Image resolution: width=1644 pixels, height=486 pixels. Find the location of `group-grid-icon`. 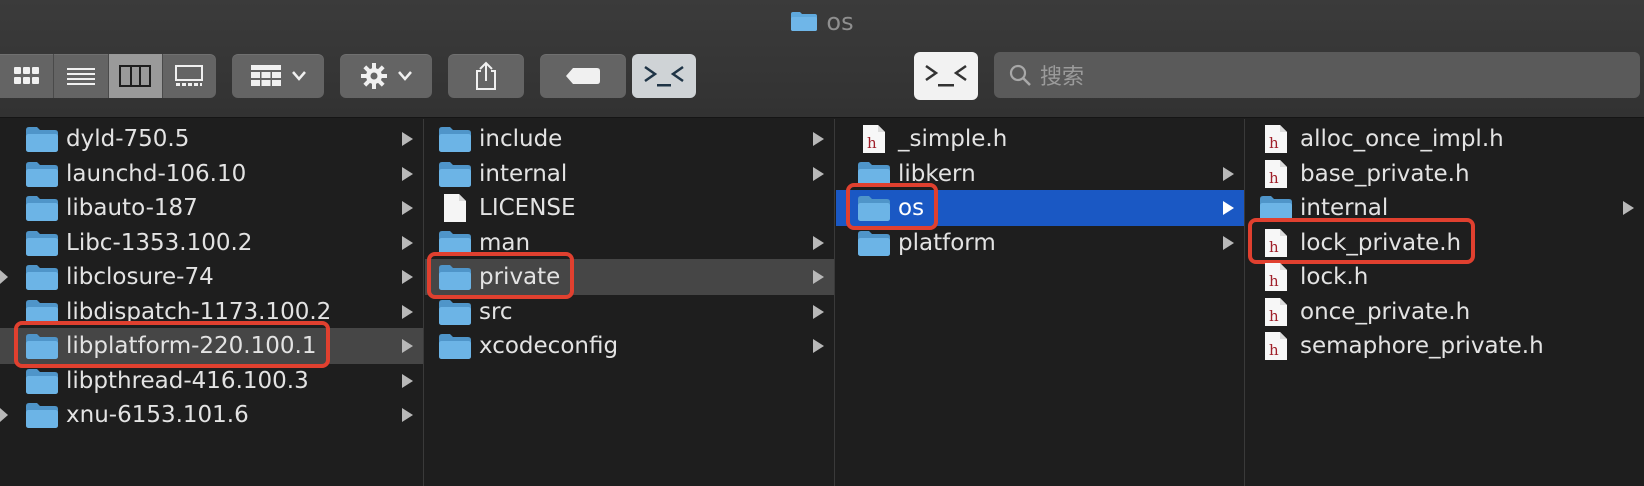

group-grid-icon is located at coordinates (266, 75).